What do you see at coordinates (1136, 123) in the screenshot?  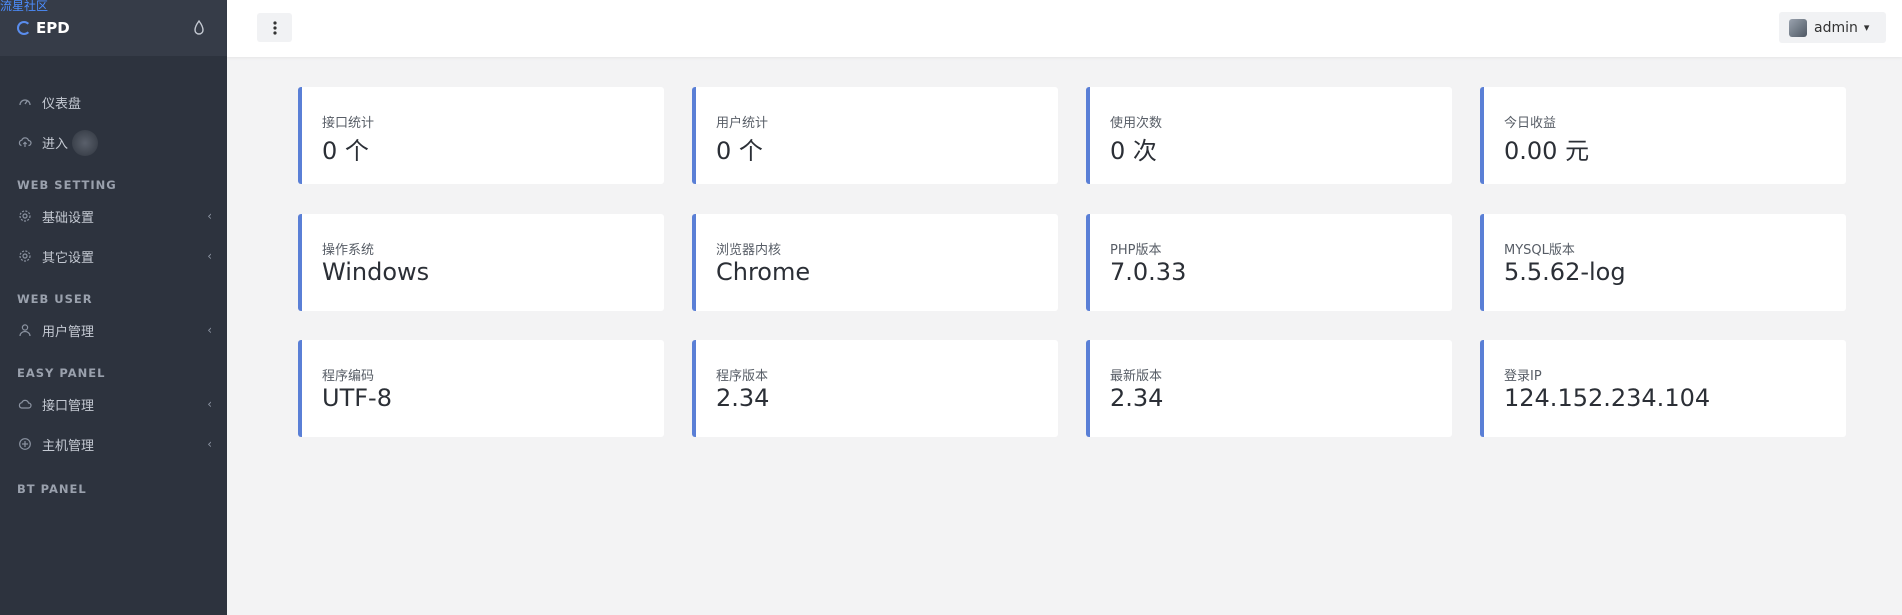 I see `stat-label: 使用次数` at bounding box center [1136, 123].